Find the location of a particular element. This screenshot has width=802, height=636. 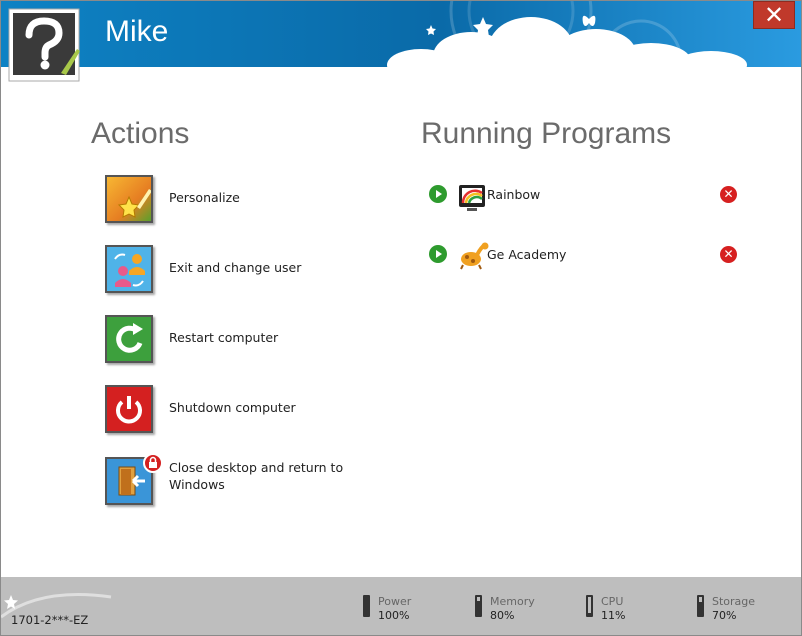

program-name: Rainbow is located at coordinates (514, 194).